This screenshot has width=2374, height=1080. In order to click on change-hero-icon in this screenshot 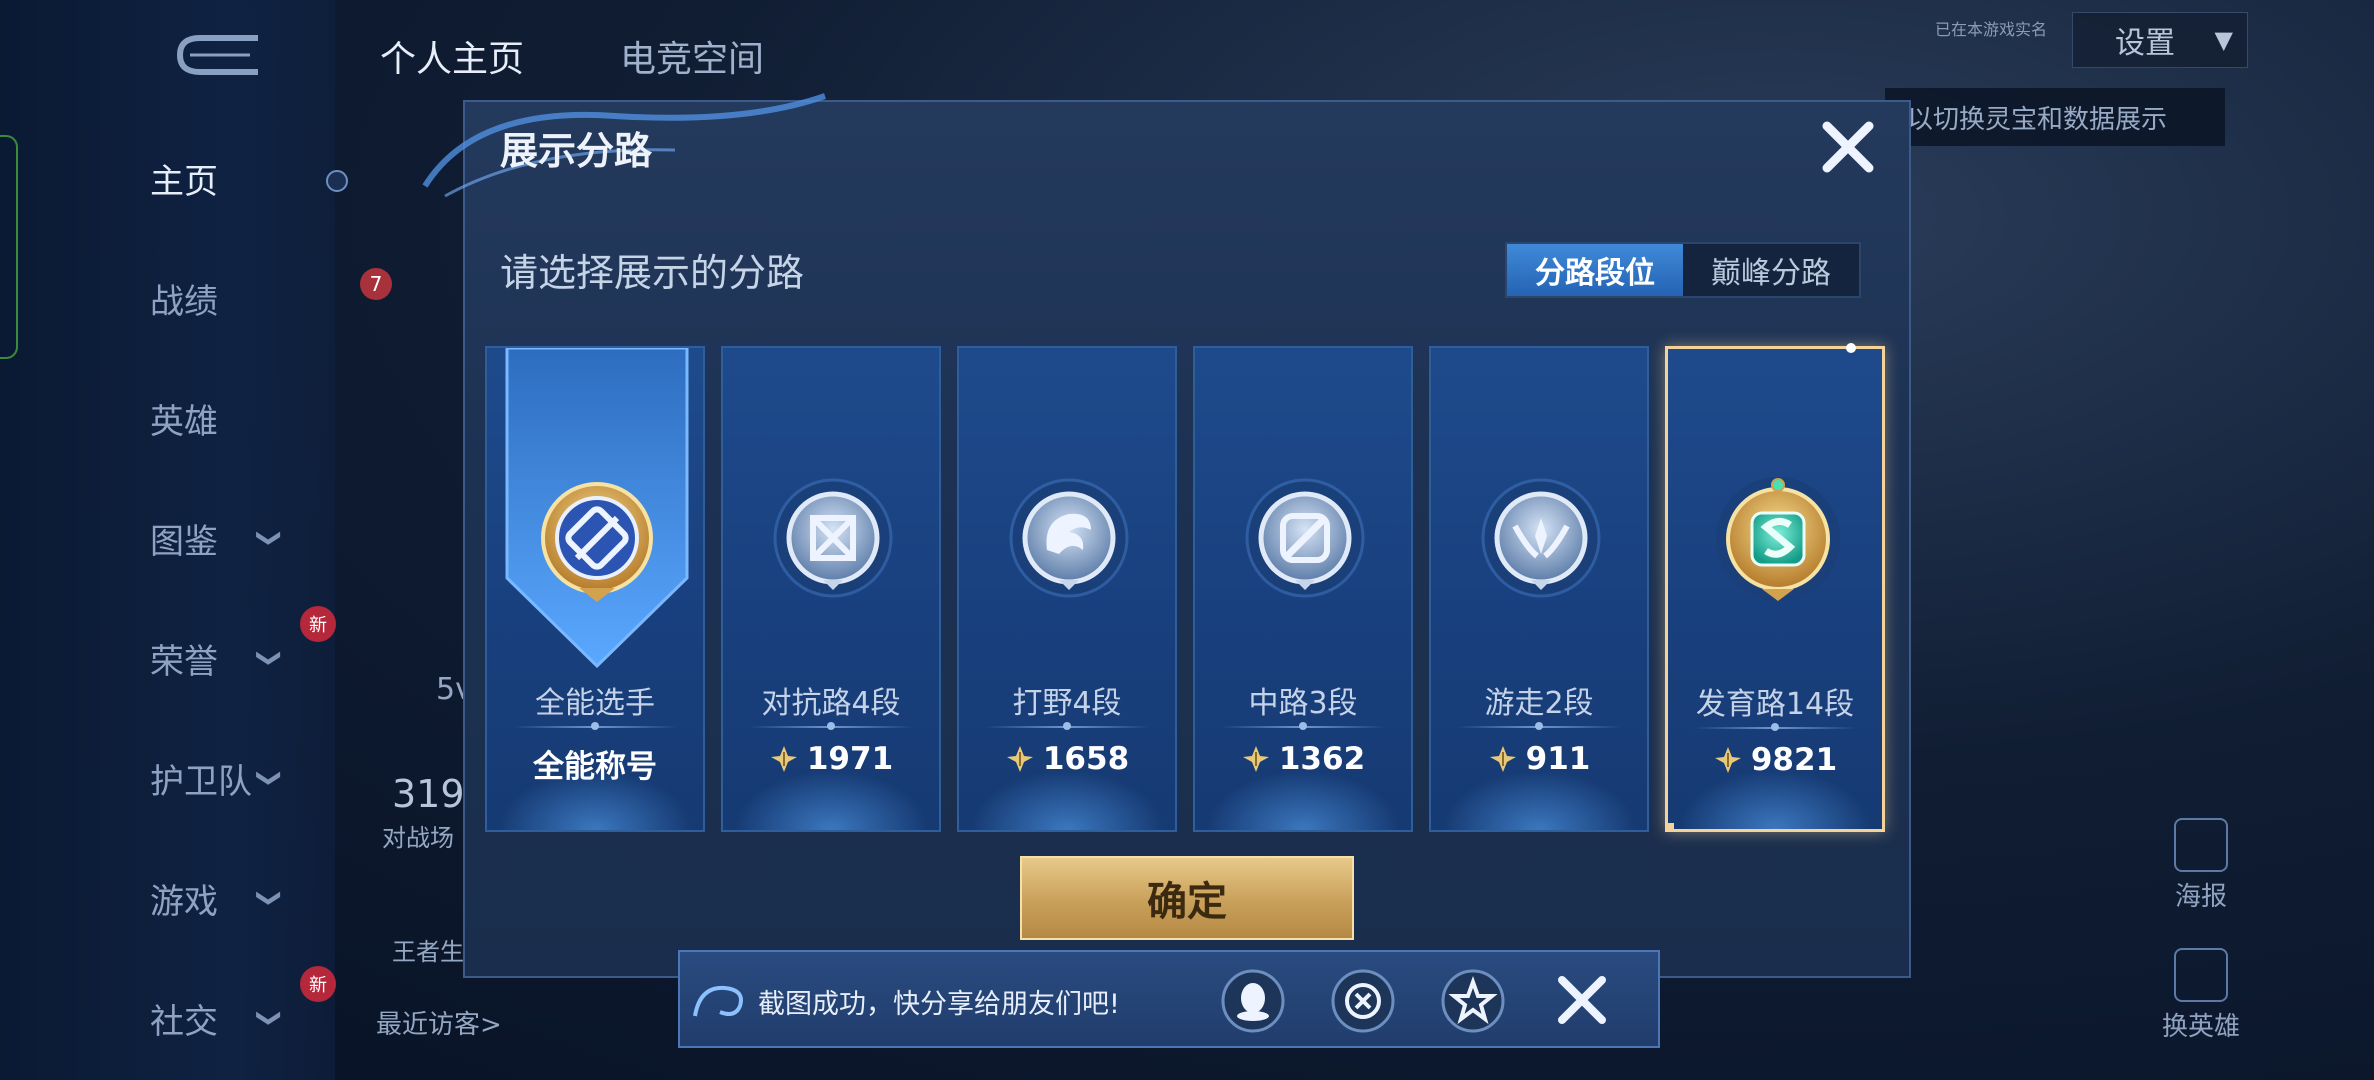, I will do `click(2201, 975)`.